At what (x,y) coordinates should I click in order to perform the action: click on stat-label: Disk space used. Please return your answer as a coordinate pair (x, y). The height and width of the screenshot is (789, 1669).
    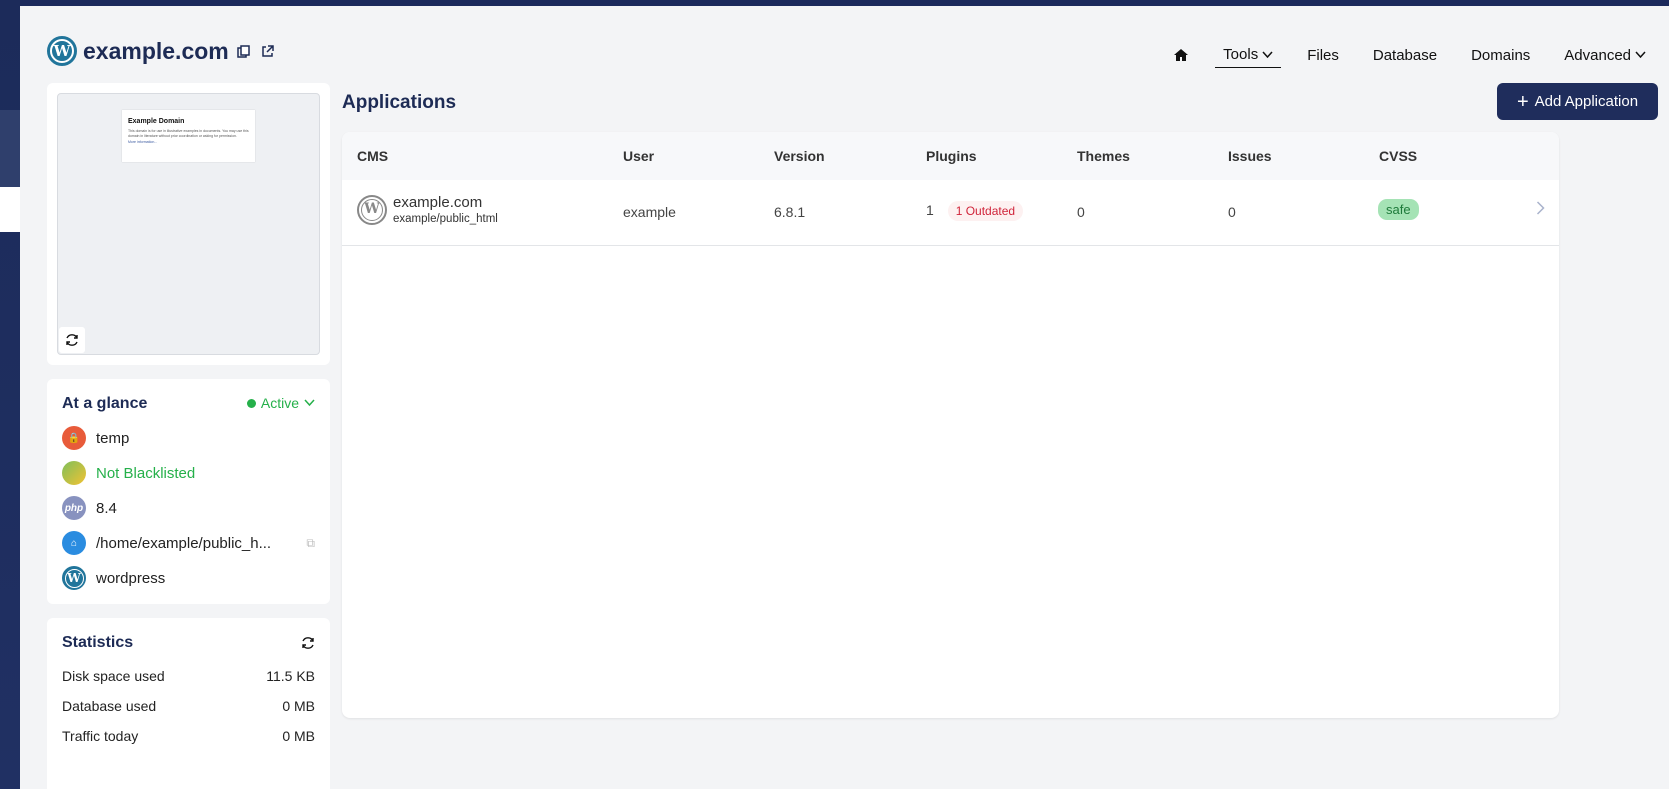
    Looking at the image, I should click on (113, 676).